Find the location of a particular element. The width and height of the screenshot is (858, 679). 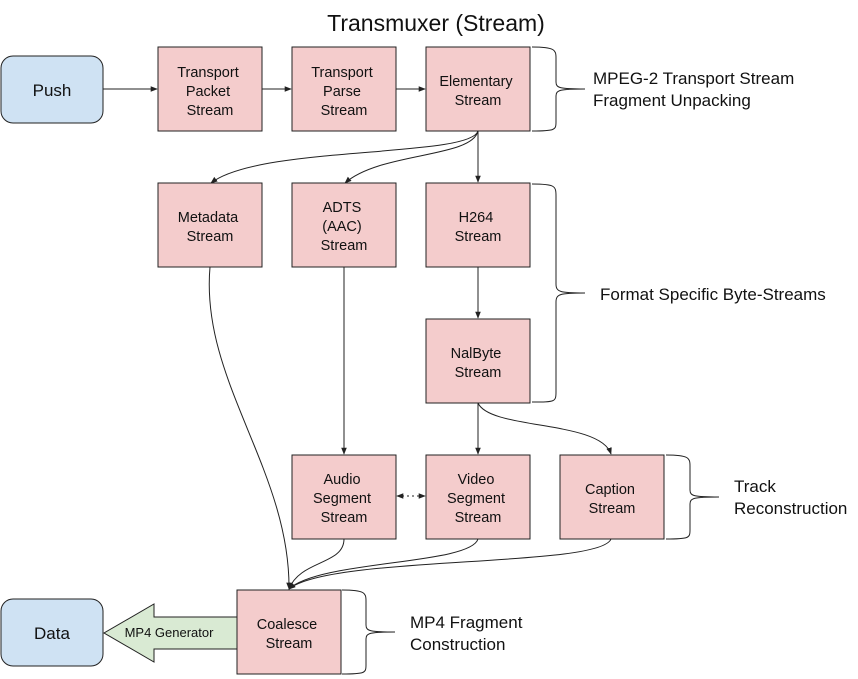

node-push: Push is located at coordinates (52, 89).